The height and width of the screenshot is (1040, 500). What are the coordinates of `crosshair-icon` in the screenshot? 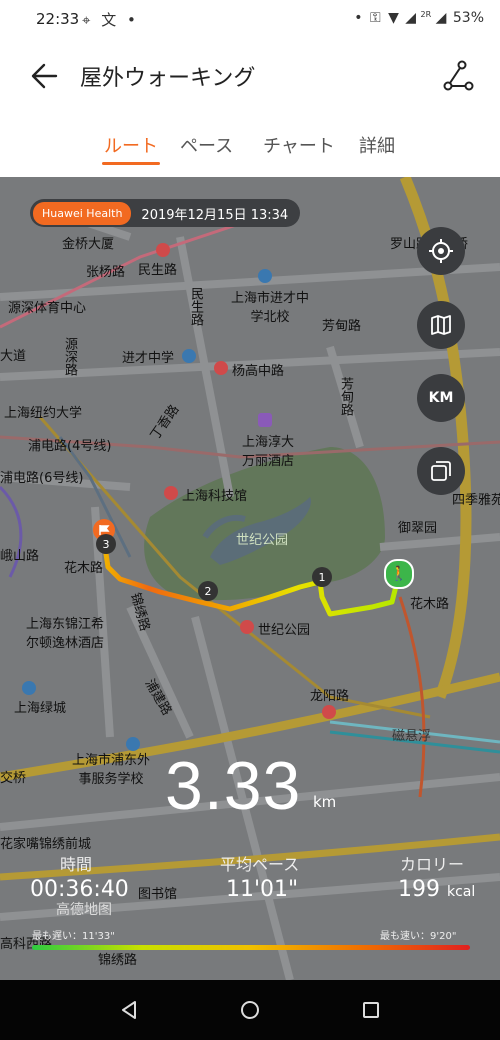 It's located at (441, 251).